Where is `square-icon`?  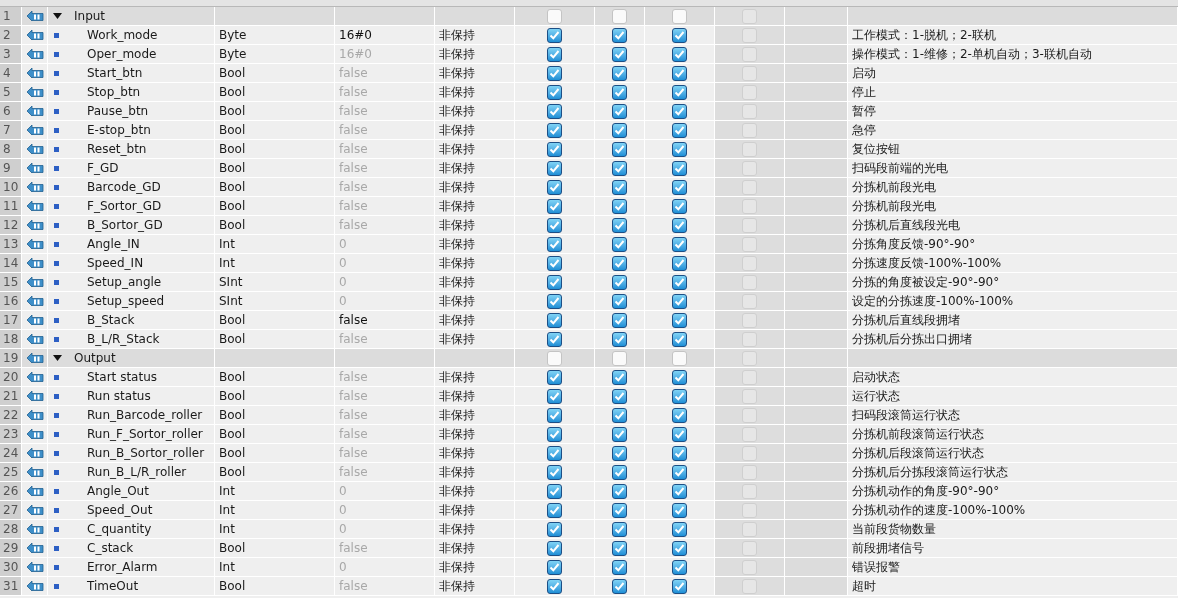
square-icon is located at coordinates (56, 453).